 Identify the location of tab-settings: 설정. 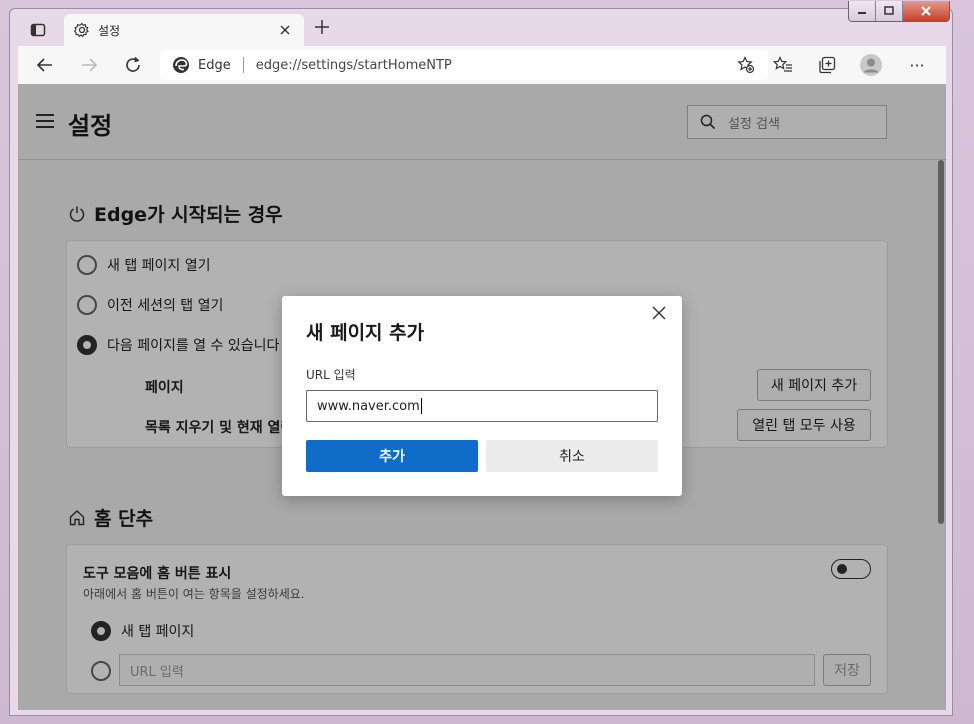
(184, 30).